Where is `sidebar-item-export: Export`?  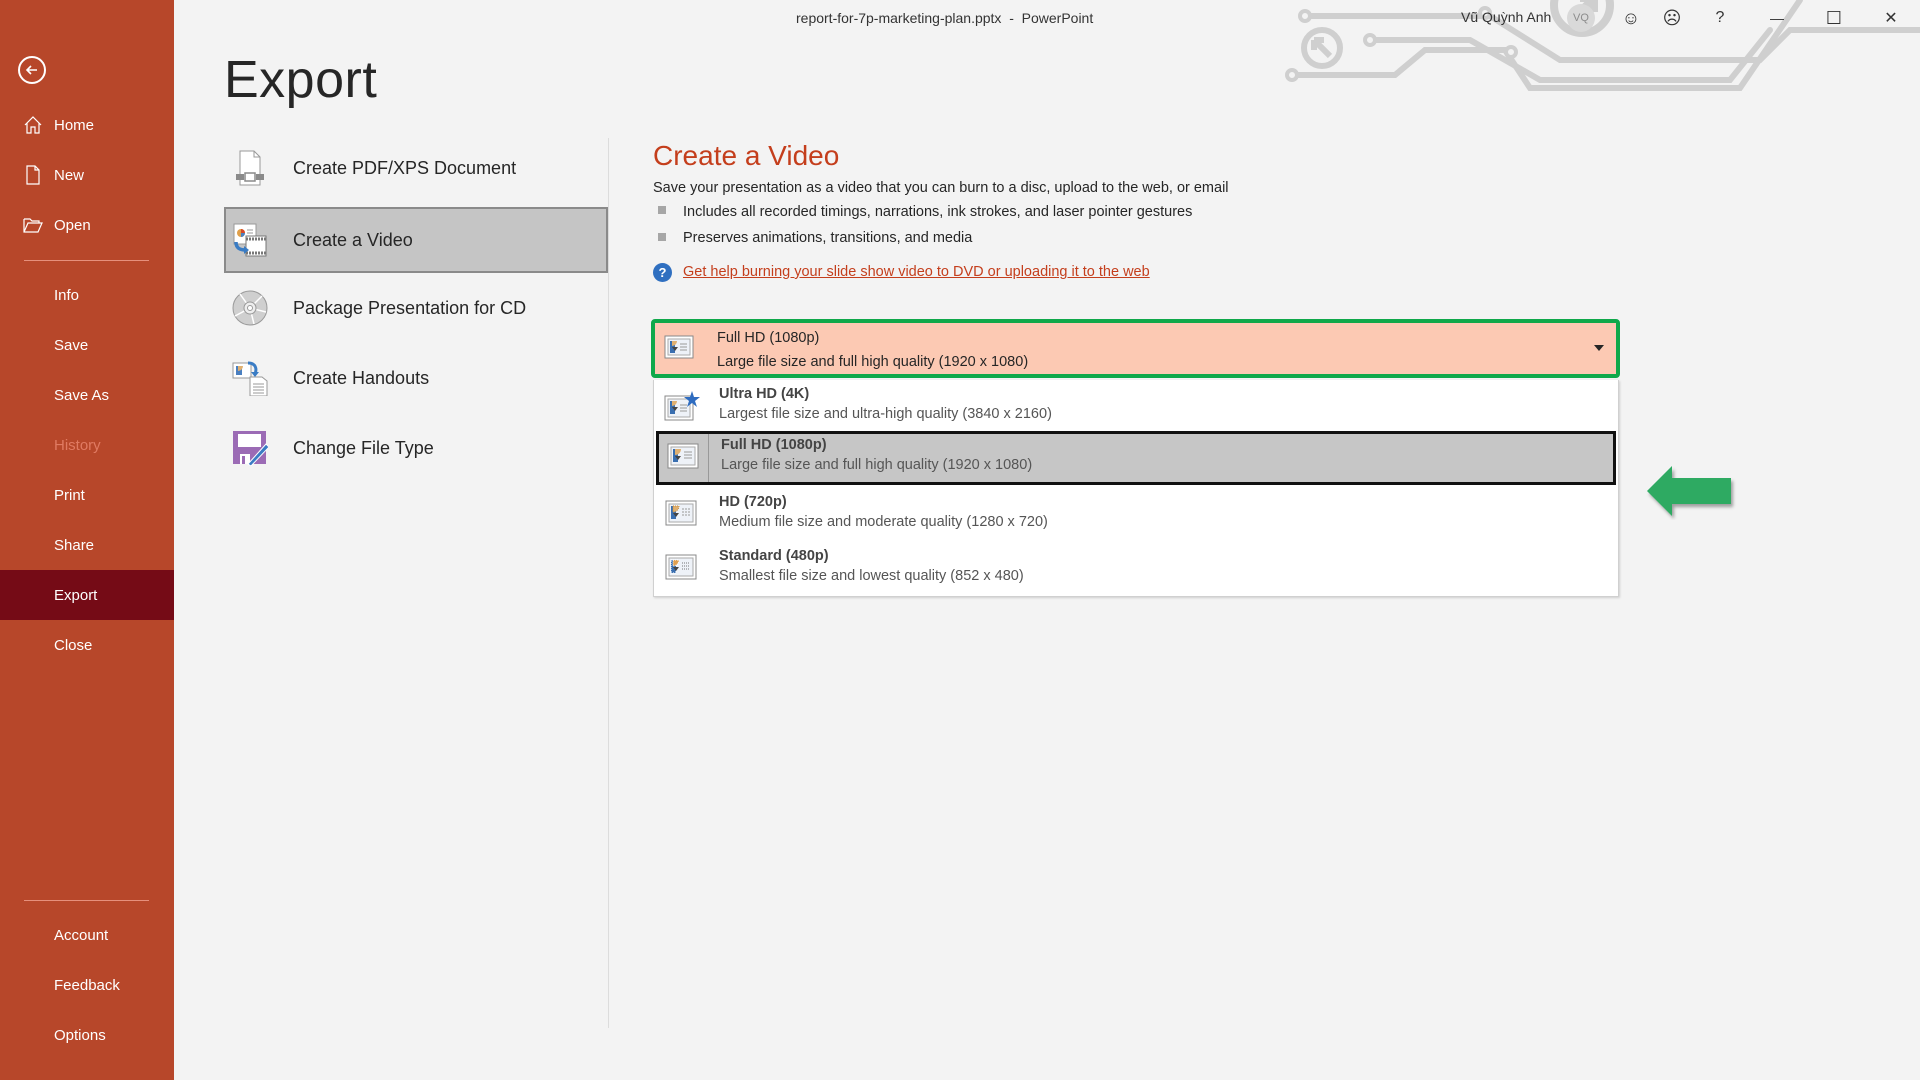 sidebar-item-export: Export is located at coordinates (87, 595).